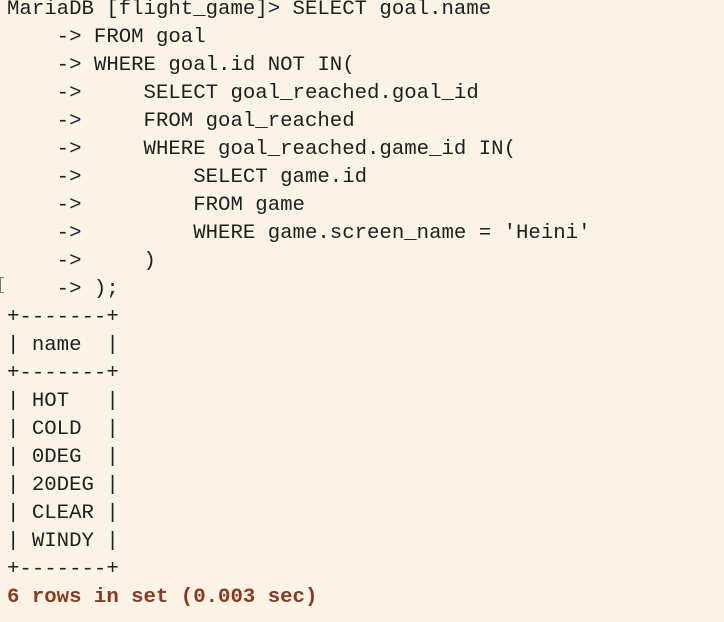 The width and height of the screenshot is (724, 622). Describe the element at coordinates (63, 345) in the screenshot. I see `table-header: | name |` at that location.